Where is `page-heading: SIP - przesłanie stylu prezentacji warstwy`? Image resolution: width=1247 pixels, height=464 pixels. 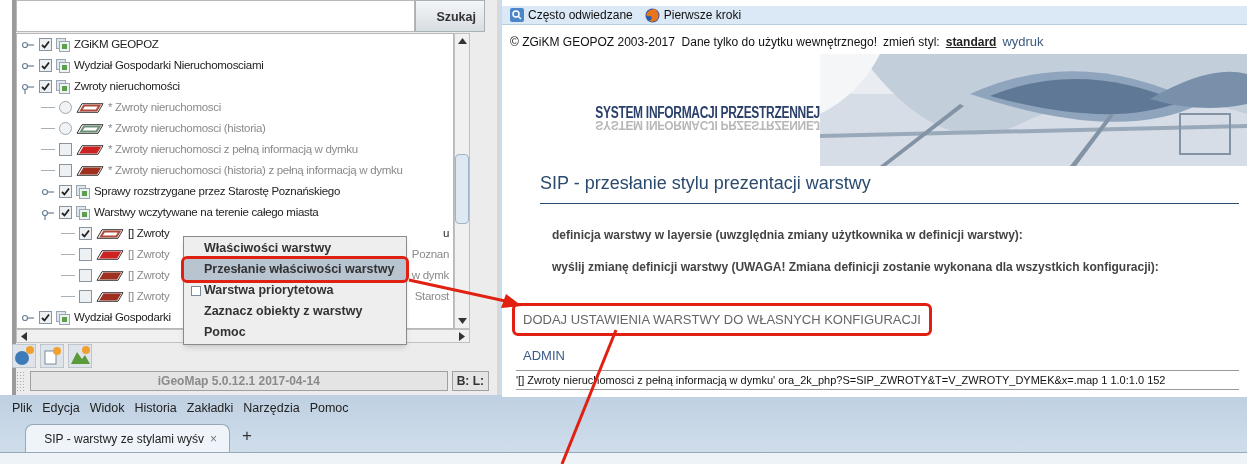
page-heading: SIP - przesłanie stylu prezentacji warstwy is located at coordinates (889, 186).